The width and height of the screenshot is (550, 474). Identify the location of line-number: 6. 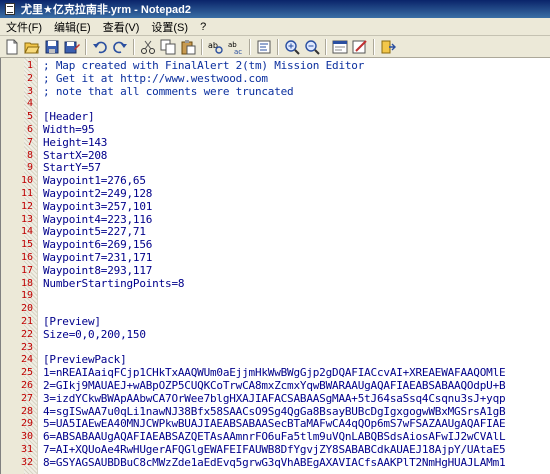
(29, 129).